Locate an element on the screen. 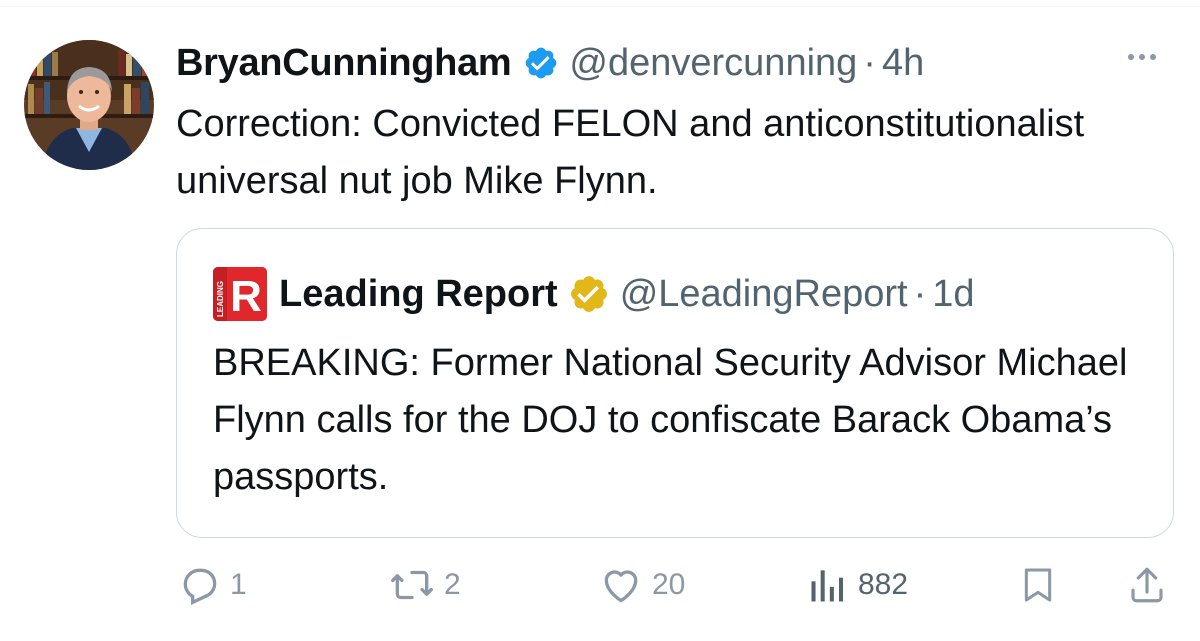 This screenshot has width=1200, height=641. views-button: 882 is located at coordinates (857, 585).